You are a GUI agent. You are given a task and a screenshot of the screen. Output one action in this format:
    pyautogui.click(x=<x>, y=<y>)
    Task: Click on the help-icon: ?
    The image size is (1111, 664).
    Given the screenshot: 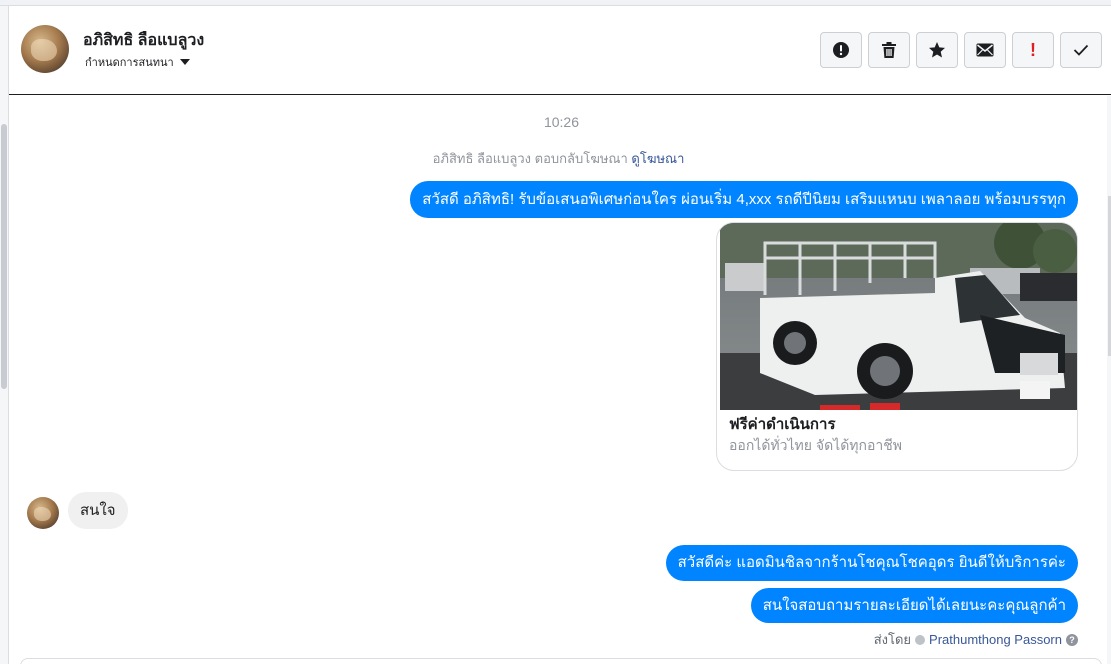 What is the action you would take?
    pyautogui.click(x=1072, y=639)
    